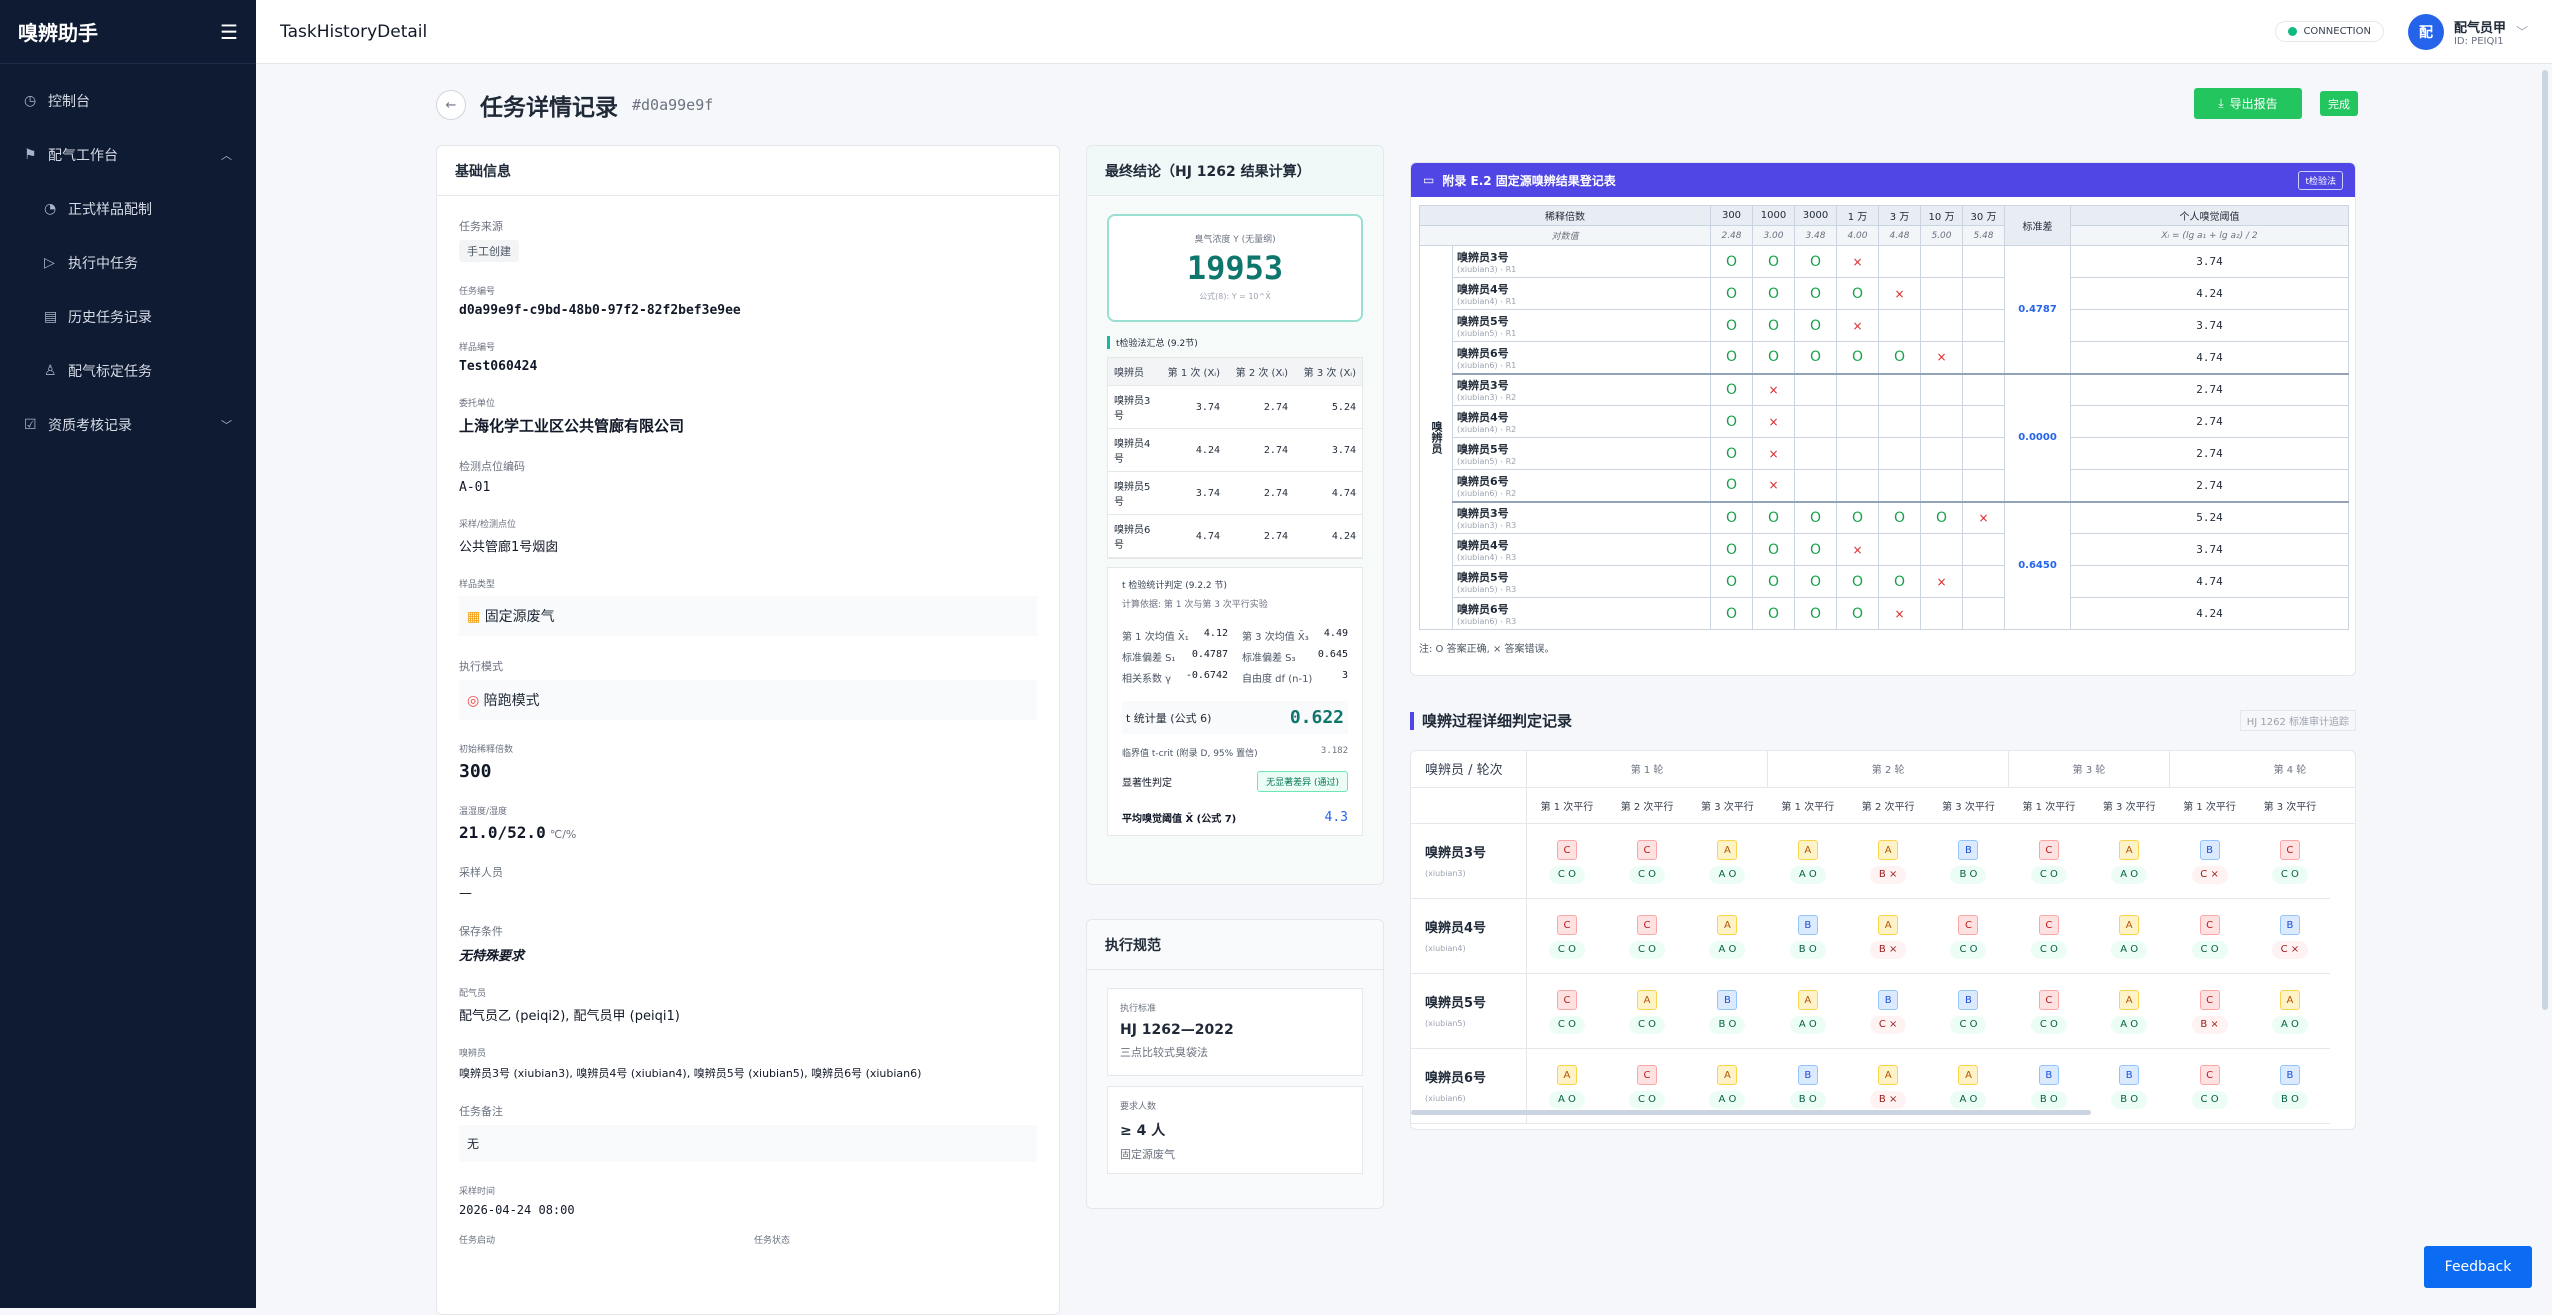  Describe the element at coordinates (30, 425) in the screenshot. I see `checkbox-icon: ☑` at that location.